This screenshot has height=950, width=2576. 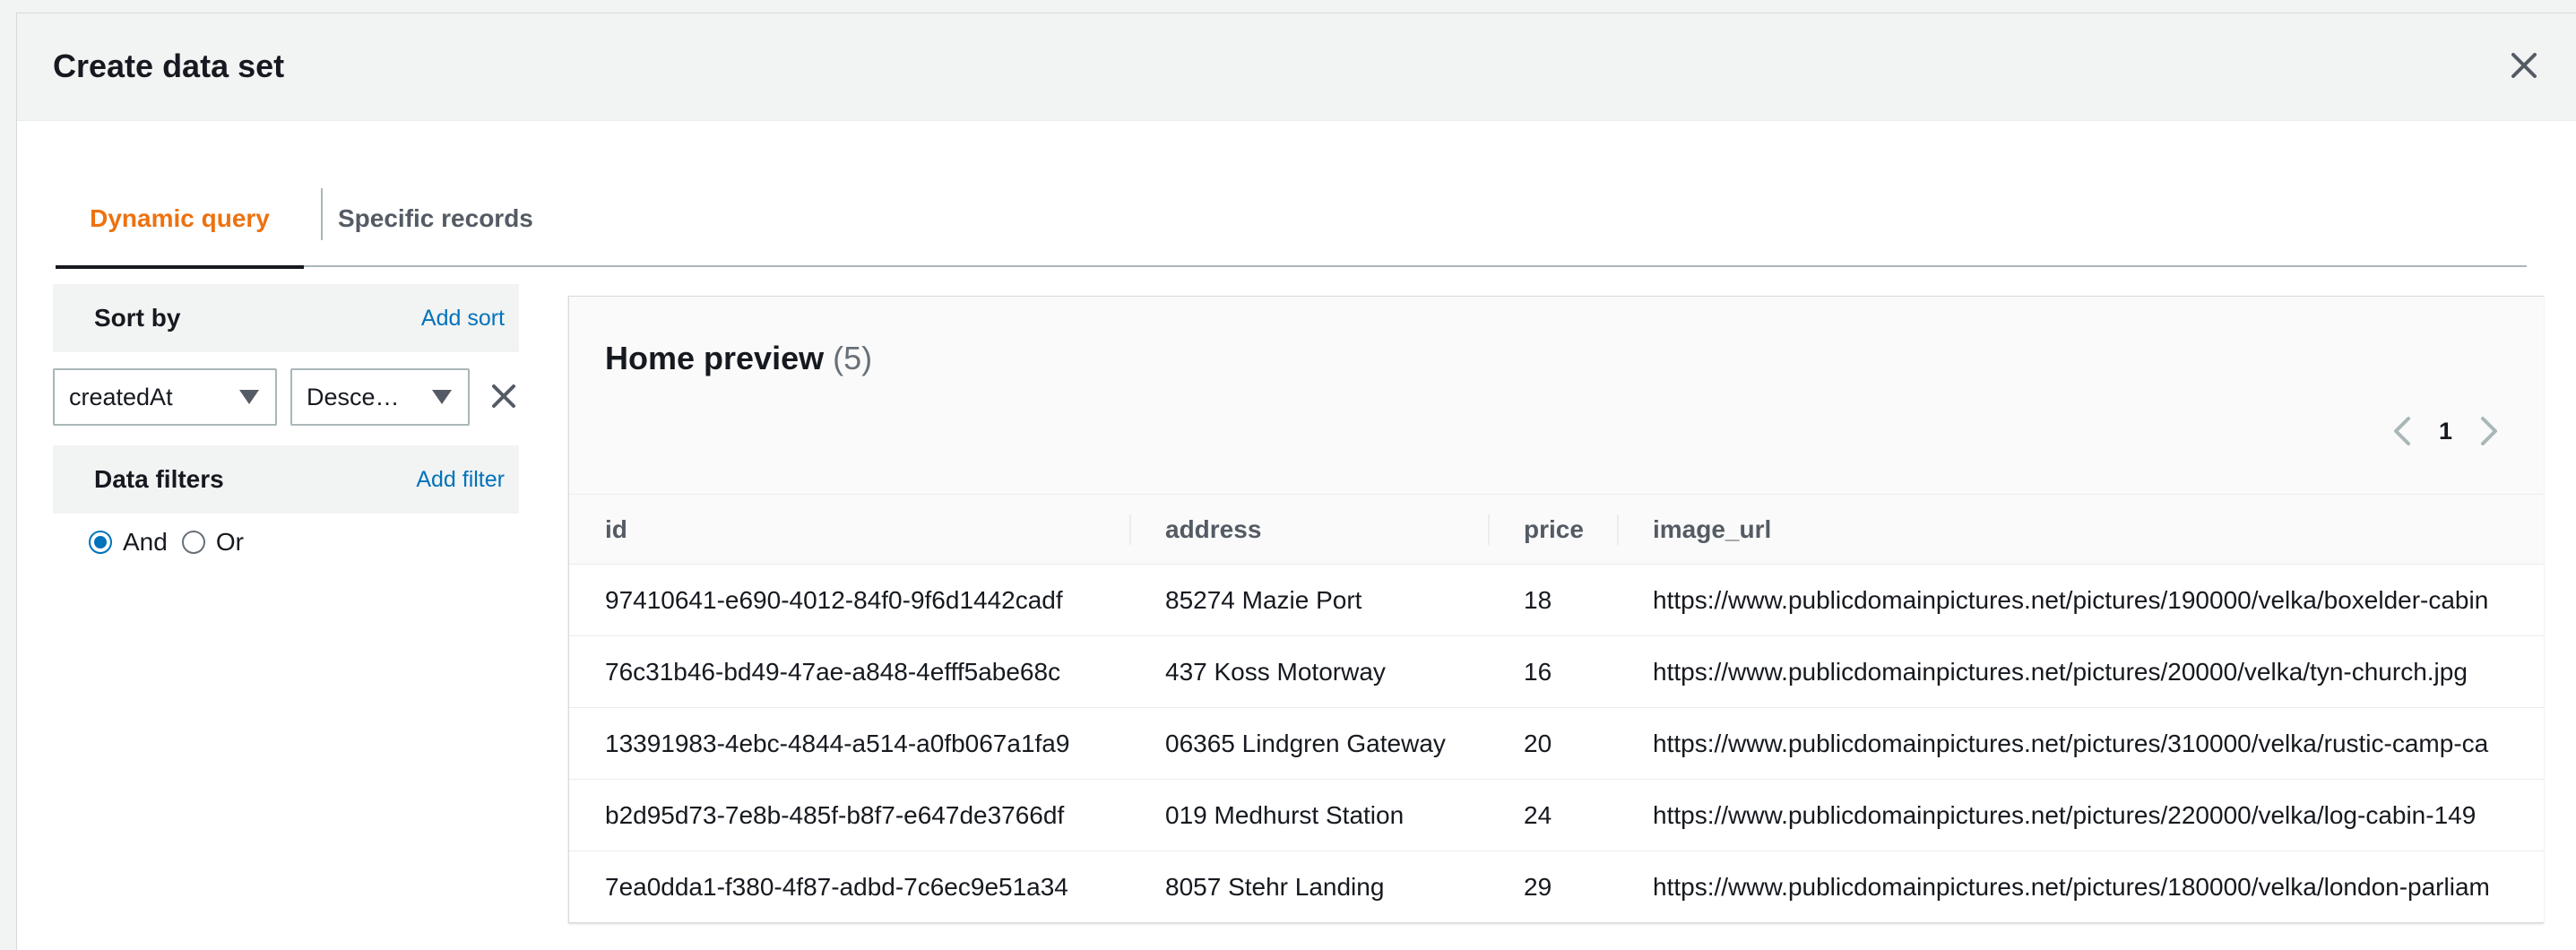 What do you see at coordinates (322, 214) in the screenshot?
I see `tab-divider` at bounding box center [322, 214].